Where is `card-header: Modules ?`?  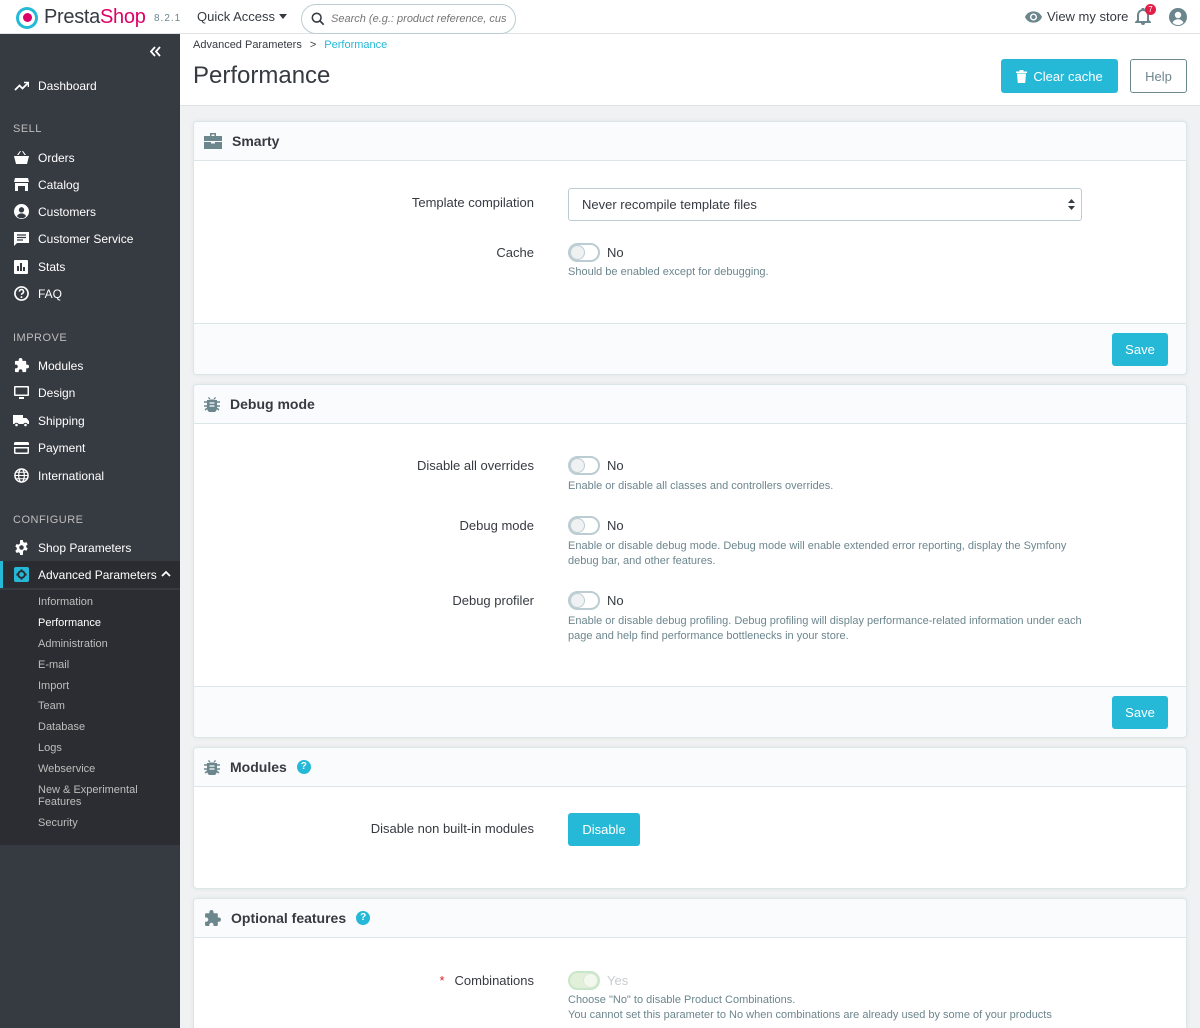 card-header: Modules ? is located at coordinates (690, 767).